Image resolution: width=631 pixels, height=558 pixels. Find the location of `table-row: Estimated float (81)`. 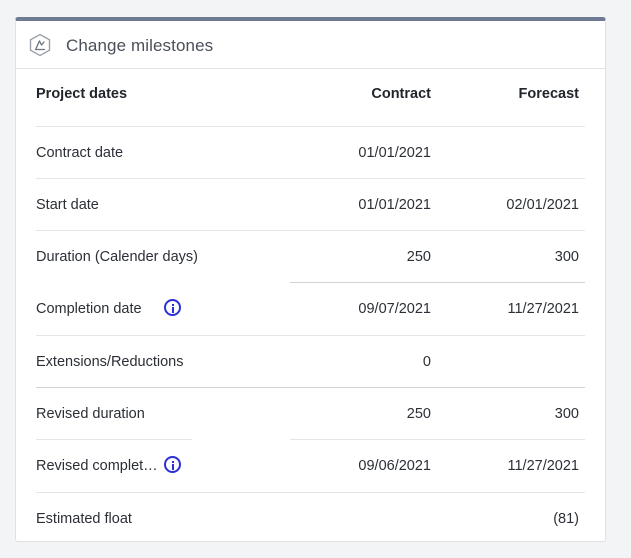

table-row: Estimated float (81) is located at coordinates (310, 519).